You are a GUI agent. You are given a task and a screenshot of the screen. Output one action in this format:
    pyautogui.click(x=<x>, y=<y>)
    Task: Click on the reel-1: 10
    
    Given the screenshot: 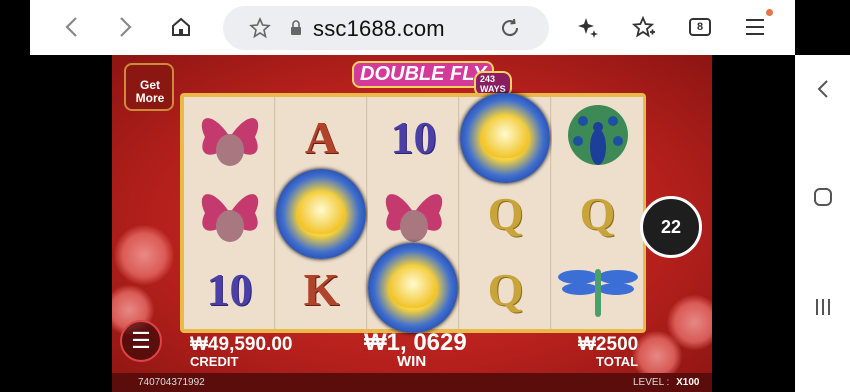 What is the action you would take?
    pyautogui.click(x=229, y=213)
    